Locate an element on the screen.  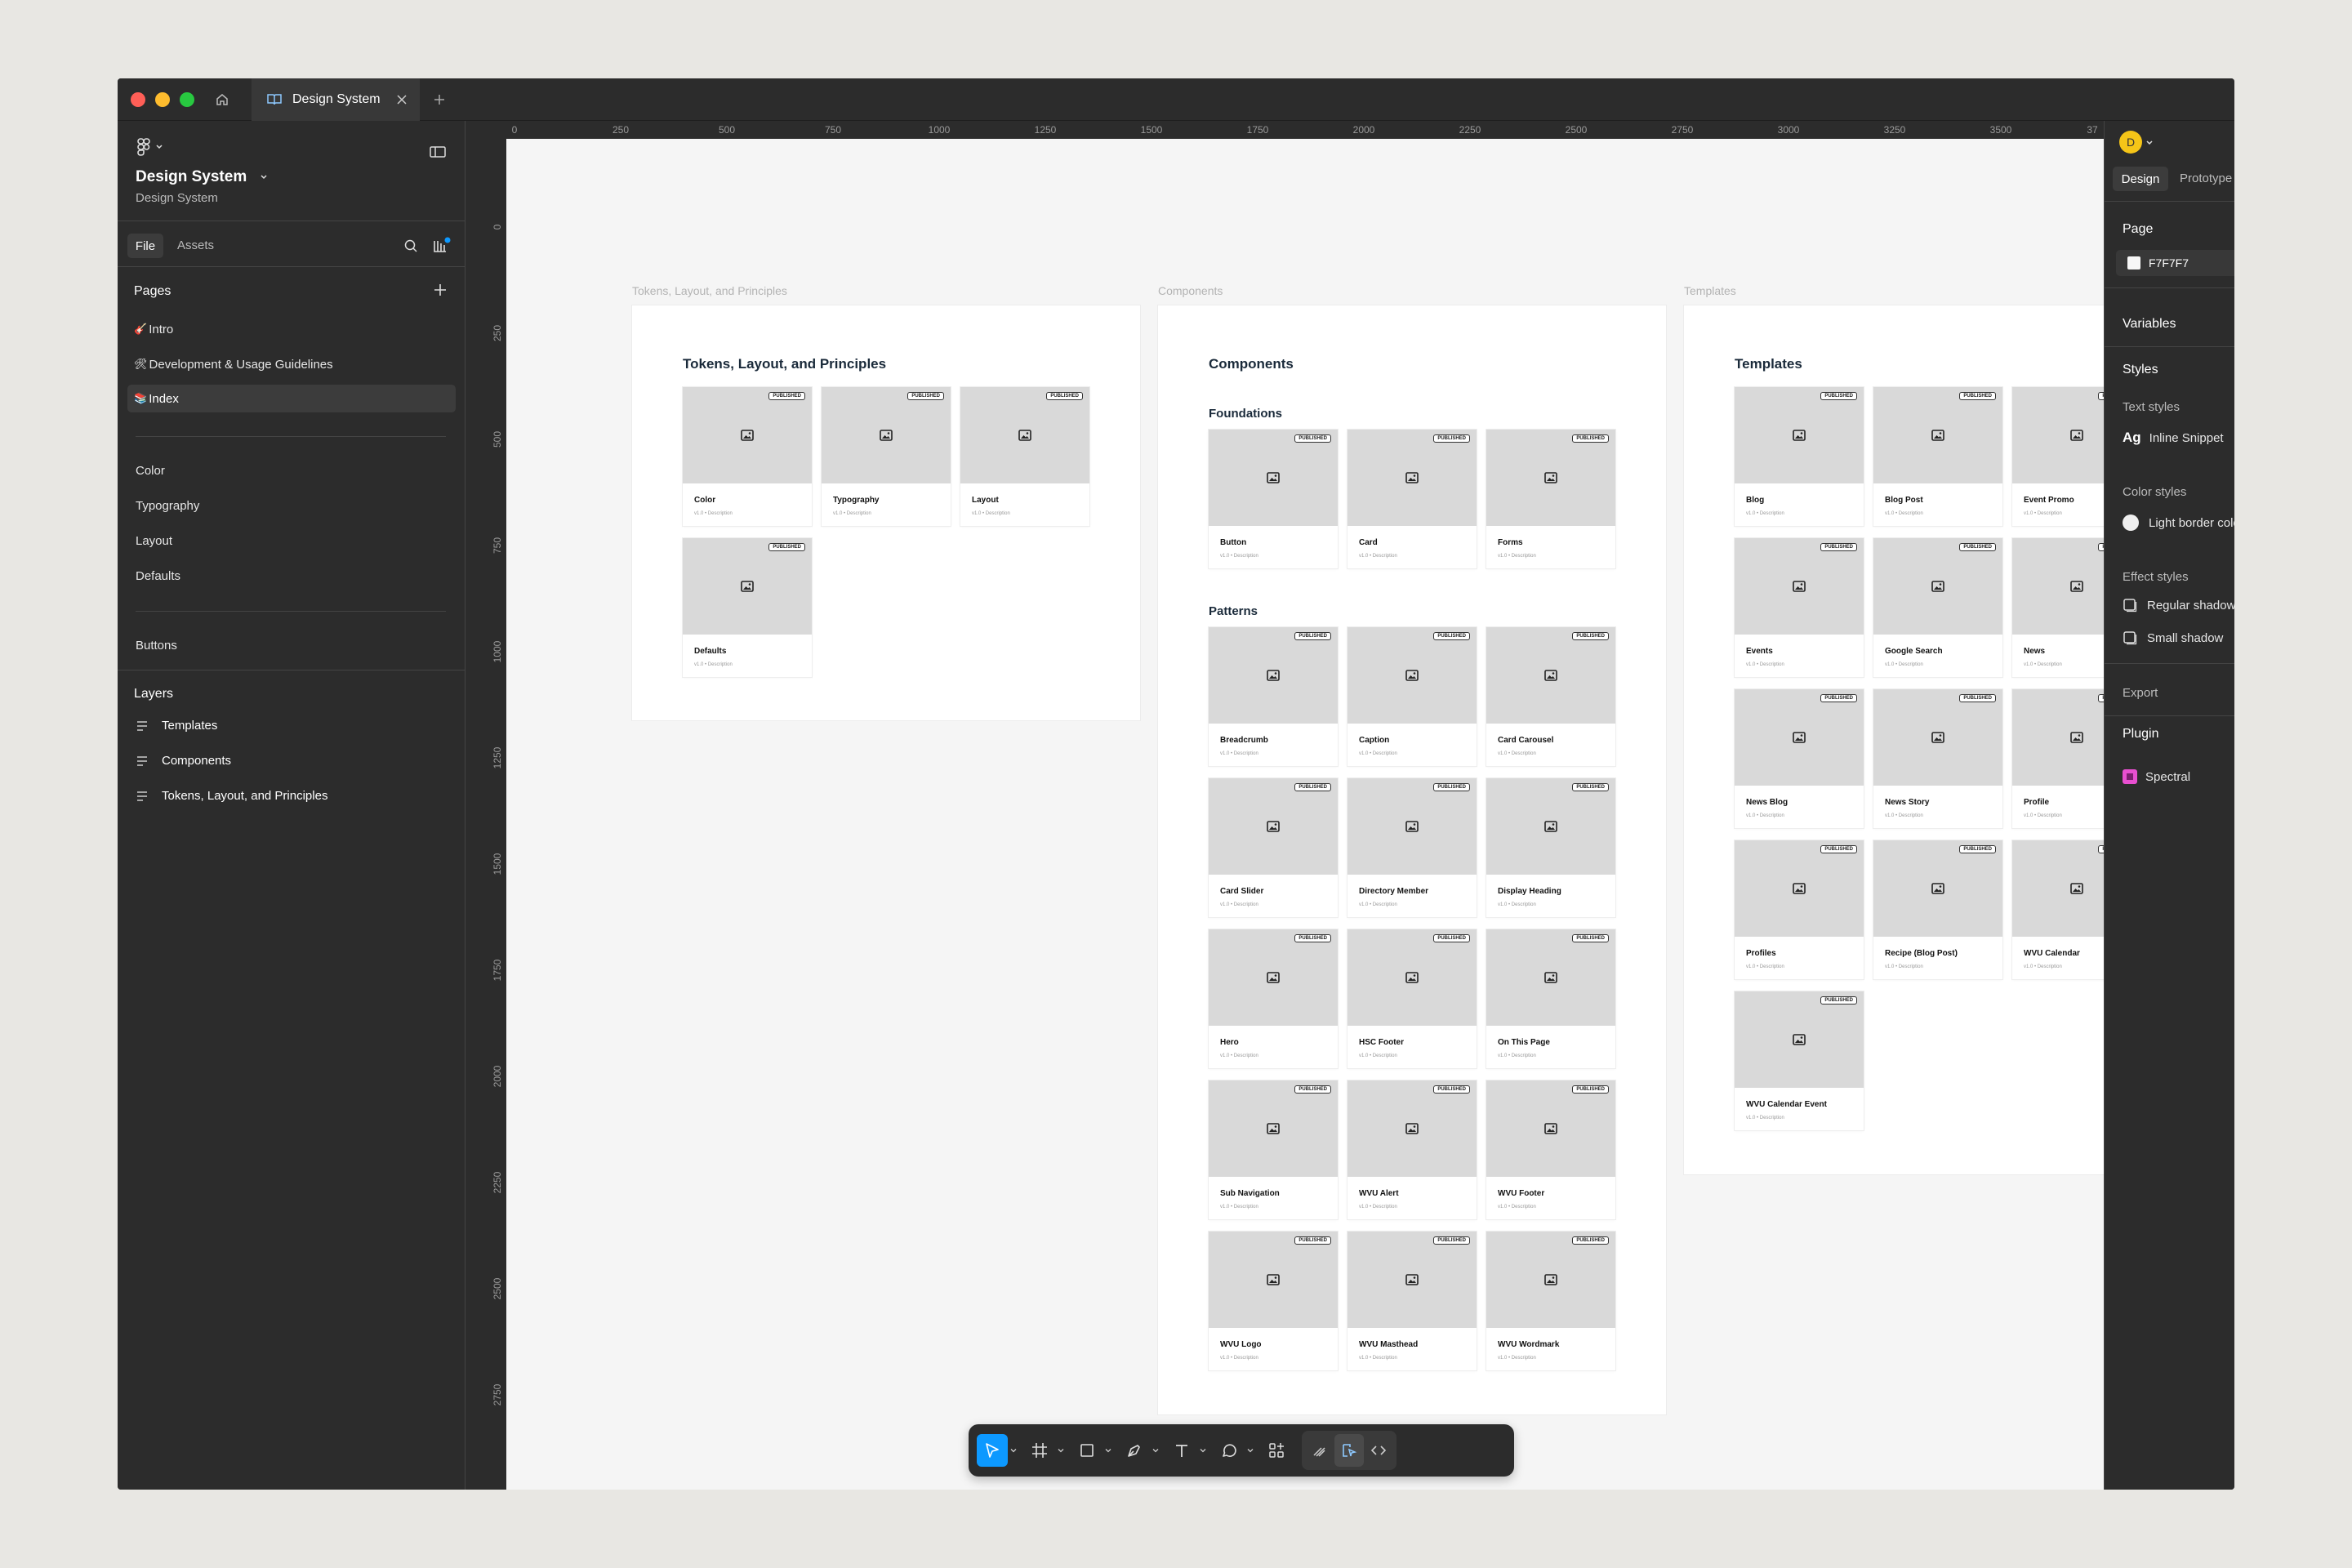
page-item-intro: 🎸 Intro is located at coordinates (289, 329).